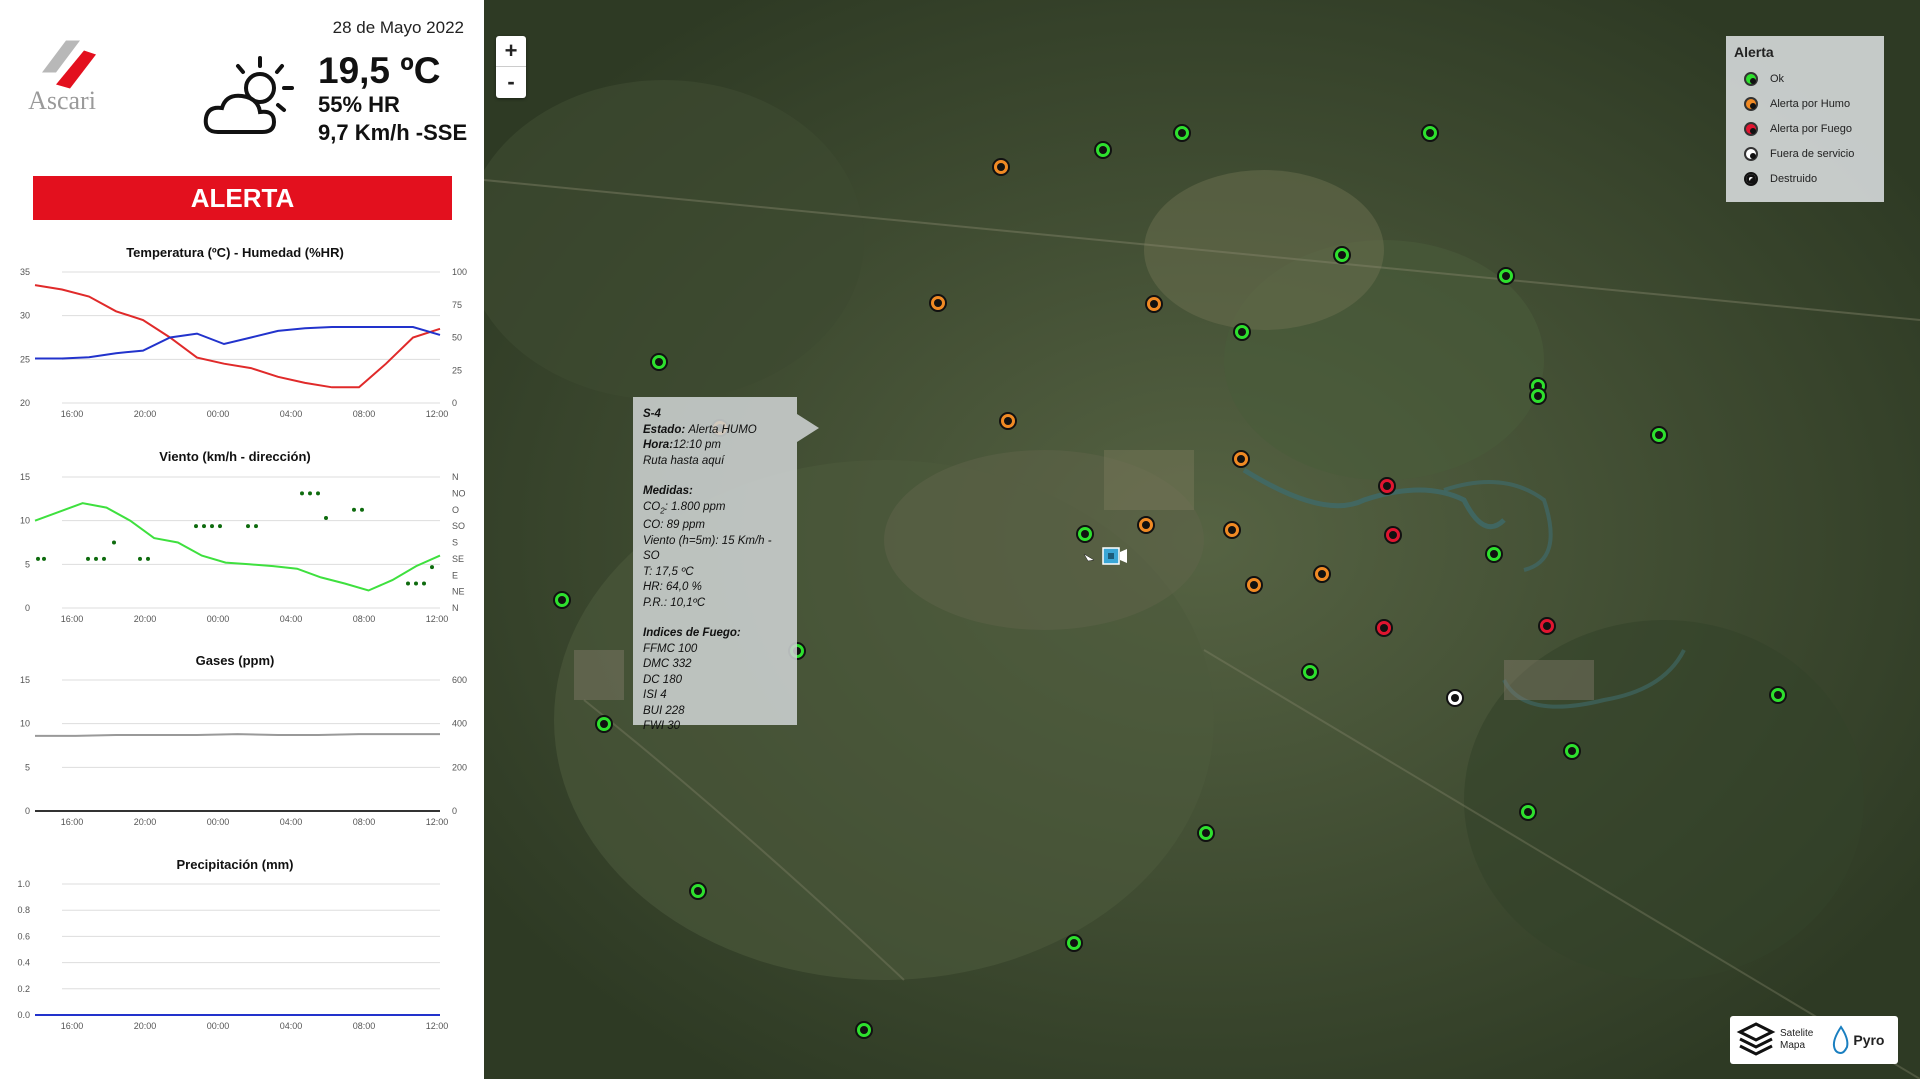 The image size is (1920, 1079). What do you see at coordinates (27, 767) in the screenshot?
I see `y-tick-label: 5` at bounding box center [27, 767].